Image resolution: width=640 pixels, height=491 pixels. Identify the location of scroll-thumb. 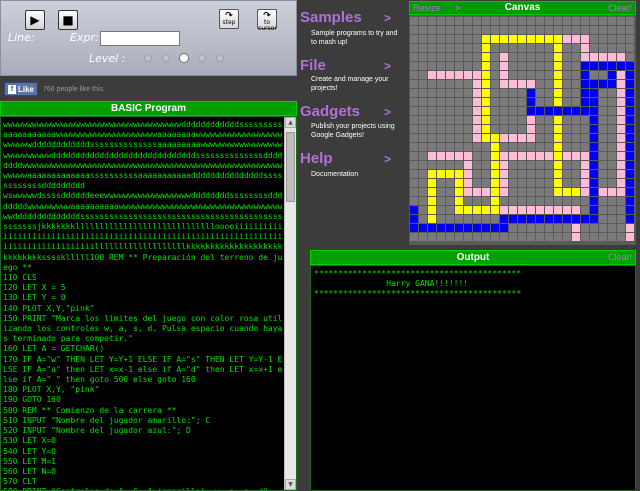
(290, 167).